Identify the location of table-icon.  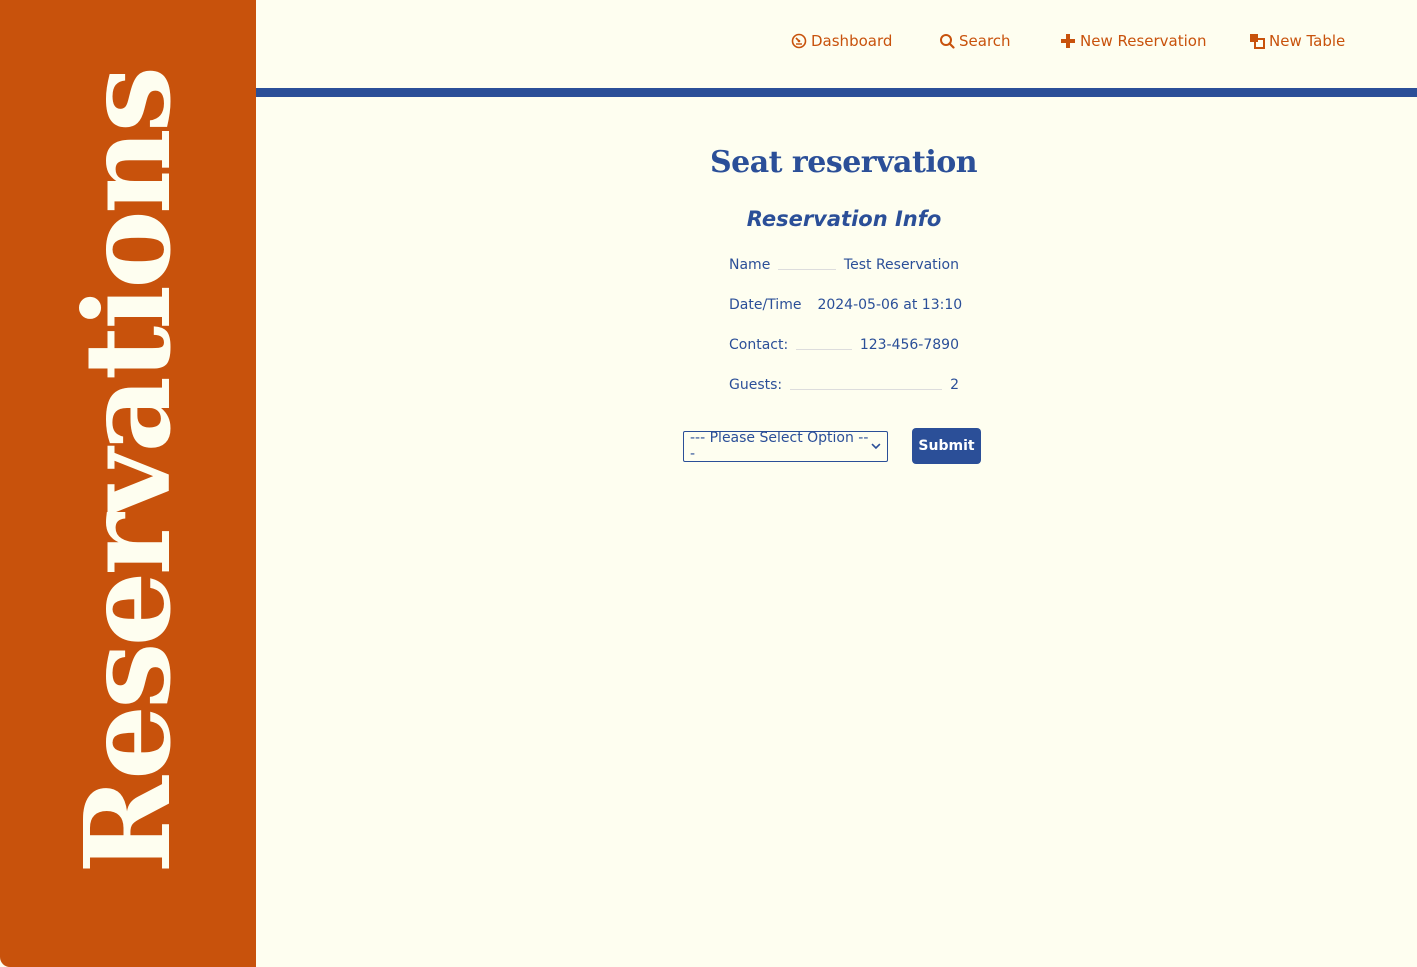
(1257, 41).